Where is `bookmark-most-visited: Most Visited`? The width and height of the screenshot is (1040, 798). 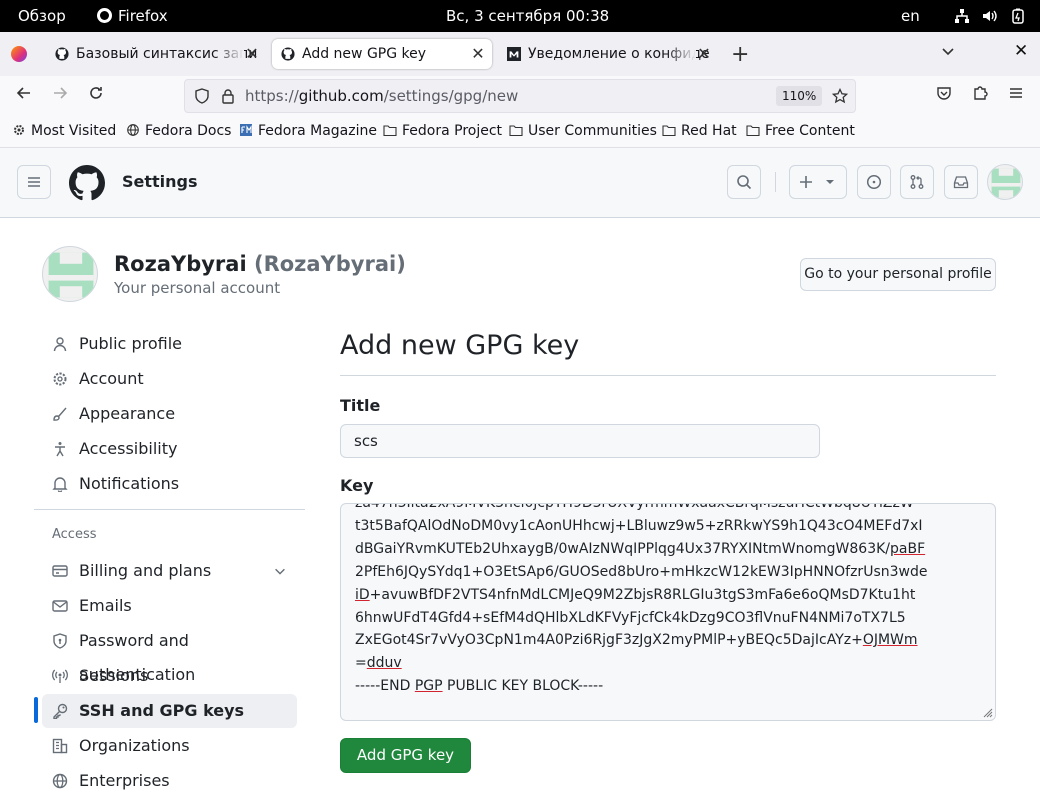 bookmark-most-visited: Most Visited is located at coordinates (64, 131).